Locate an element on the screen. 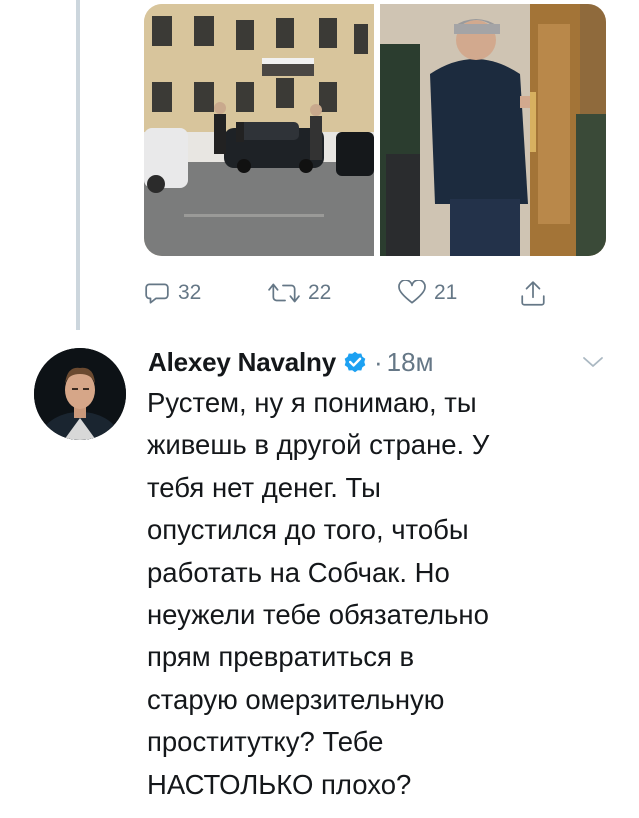 This screenshot has height=818, width=639. tweet-header: Alexey Navalny · 18м is located at coordinates (290, 362).